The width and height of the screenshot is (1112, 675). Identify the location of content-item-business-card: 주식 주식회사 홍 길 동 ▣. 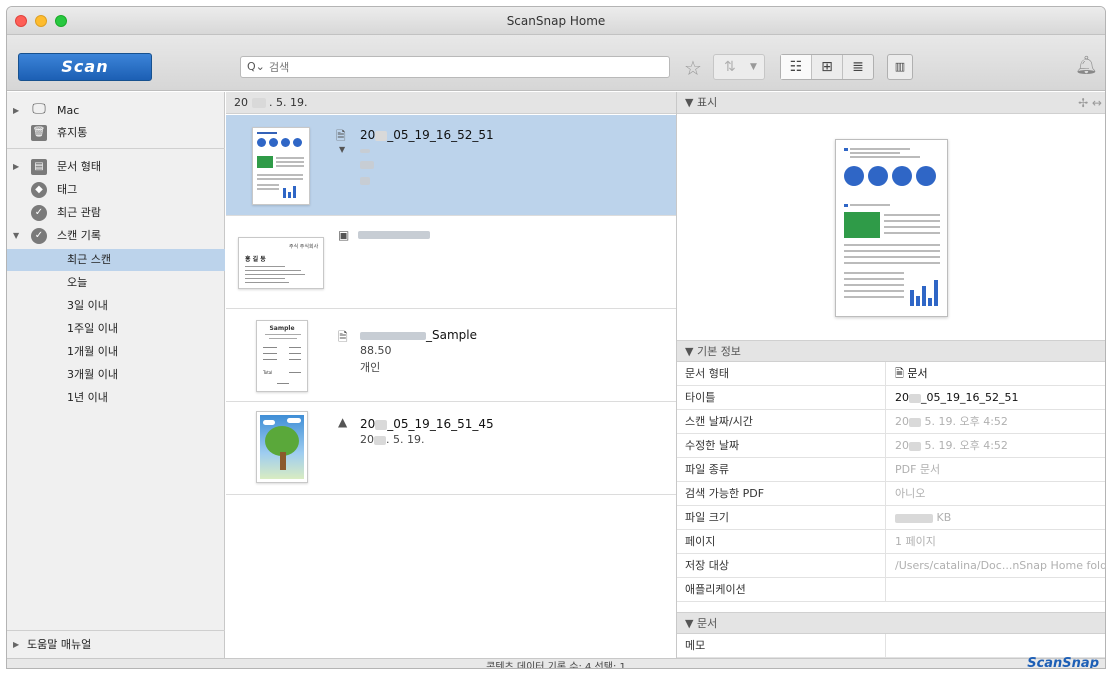
(451, 263).